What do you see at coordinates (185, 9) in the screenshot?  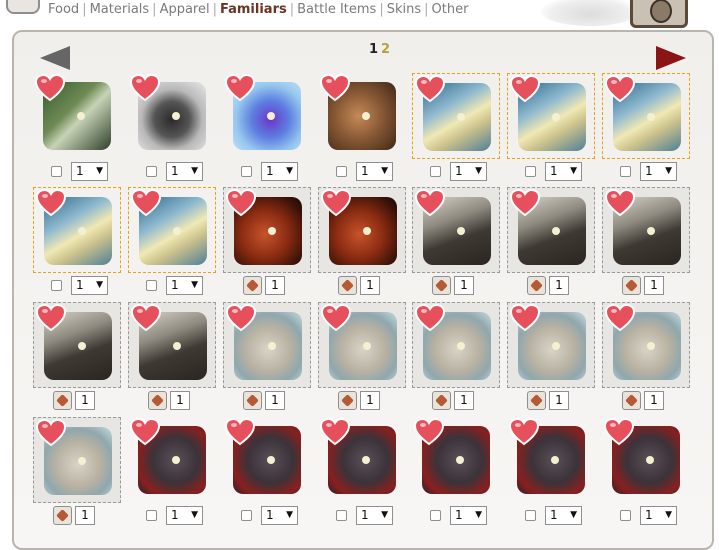 I see `tab-apparel: Apparel` at bounding box center [185, 9].